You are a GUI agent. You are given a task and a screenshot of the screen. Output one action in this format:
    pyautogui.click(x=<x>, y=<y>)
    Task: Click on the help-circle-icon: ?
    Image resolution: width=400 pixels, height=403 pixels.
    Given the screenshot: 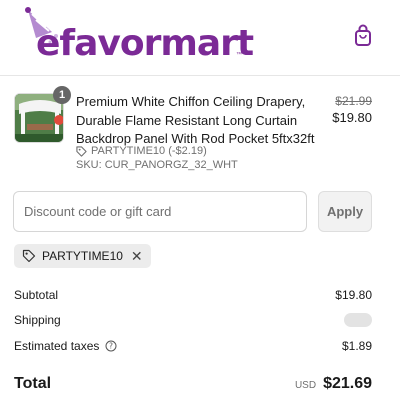 What is the action you would take?
    pyautogui.click(x=111, y=346)
    